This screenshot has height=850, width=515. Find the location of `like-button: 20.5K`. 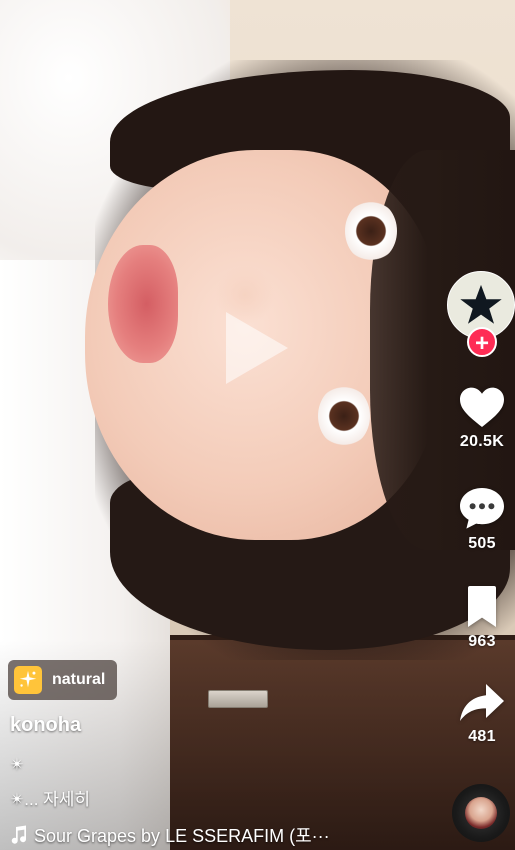

like-button: 20.5K is located at coordinates (482, 418).